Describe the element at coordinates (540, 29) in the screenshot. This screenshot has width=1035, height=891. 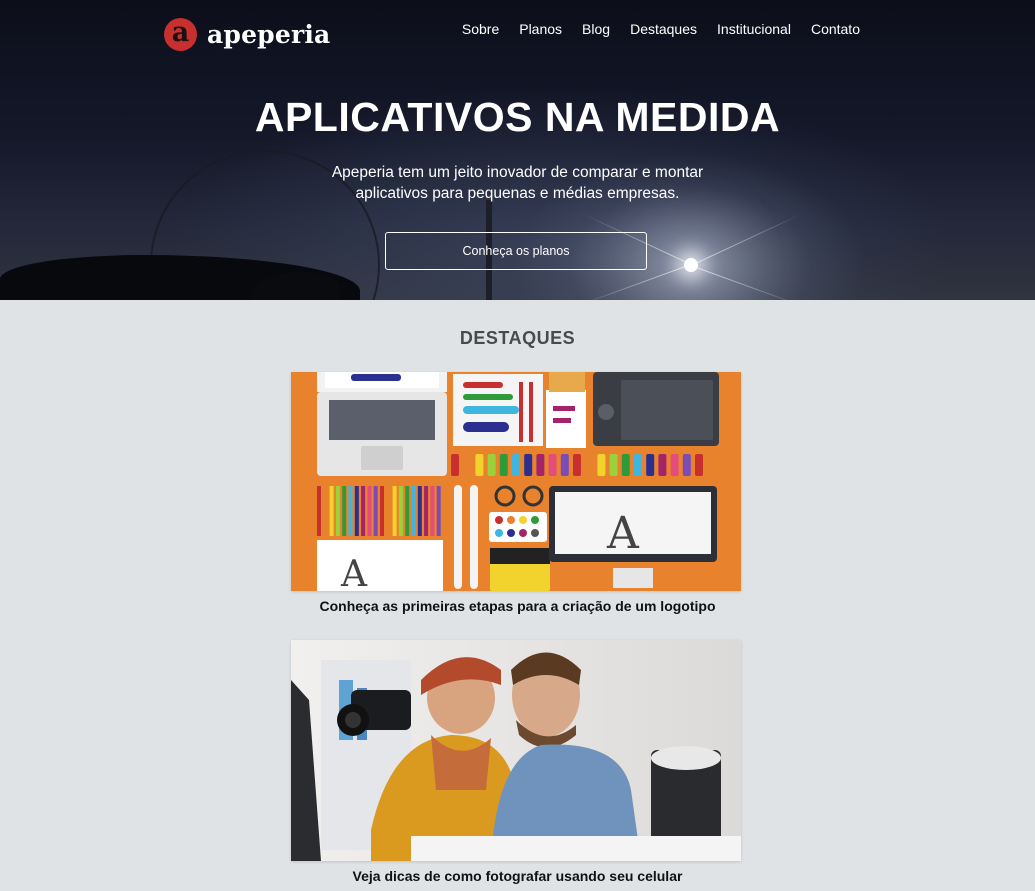
I see `nav-item-planos: Planos` at that location.